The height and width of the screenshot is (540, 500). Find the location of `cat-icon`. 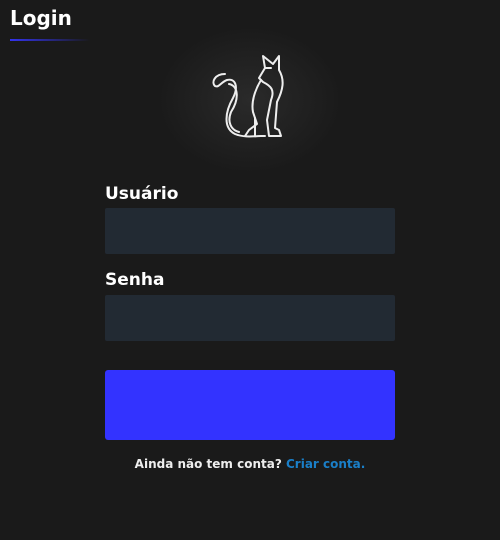

cat-icon is located at coordinates (248, 96).